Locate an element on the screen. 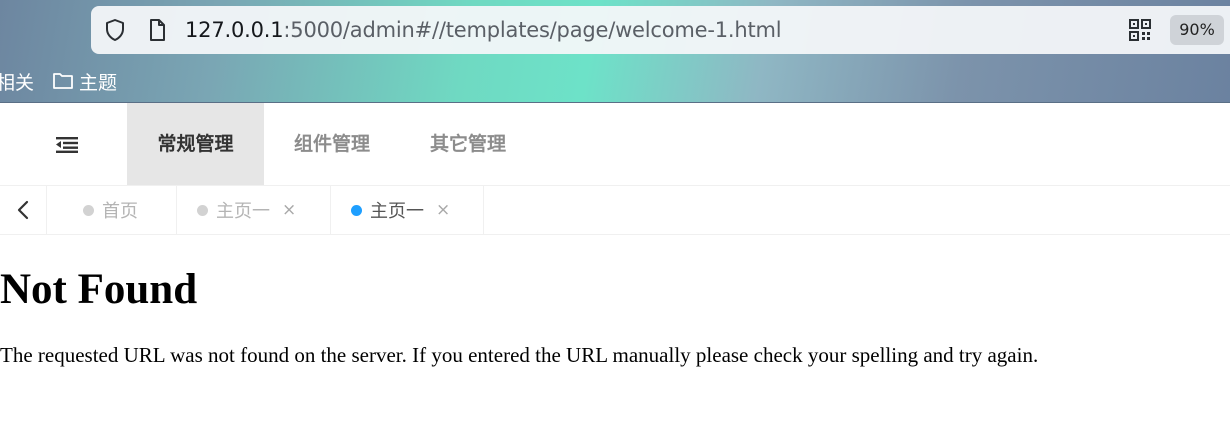  bookmarks-bar: 相关 主题 is located at coordinates (58, 81).